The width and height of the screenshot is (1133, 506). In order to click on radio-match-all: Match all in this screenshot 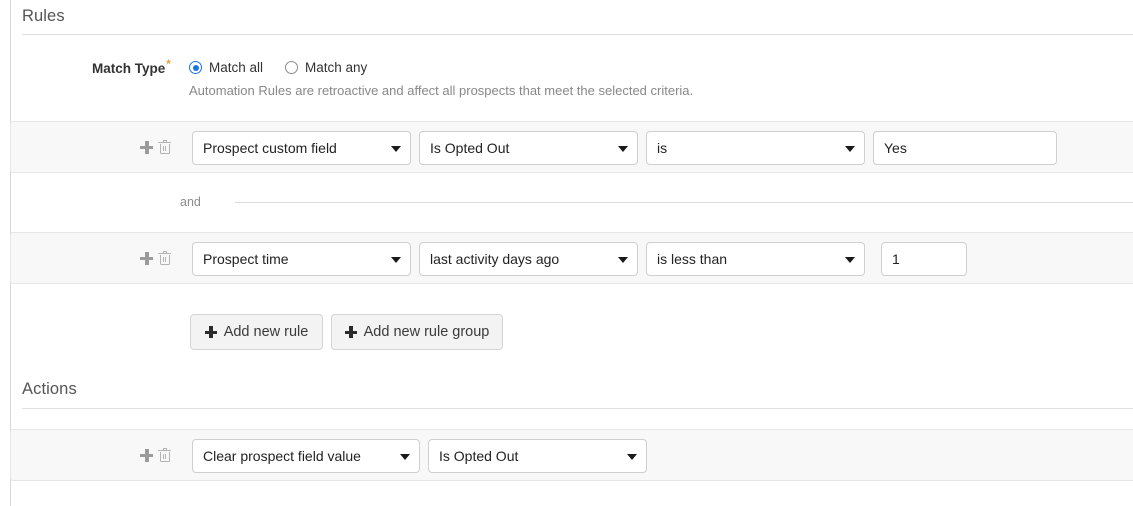, I will do `click(226, 67)`.